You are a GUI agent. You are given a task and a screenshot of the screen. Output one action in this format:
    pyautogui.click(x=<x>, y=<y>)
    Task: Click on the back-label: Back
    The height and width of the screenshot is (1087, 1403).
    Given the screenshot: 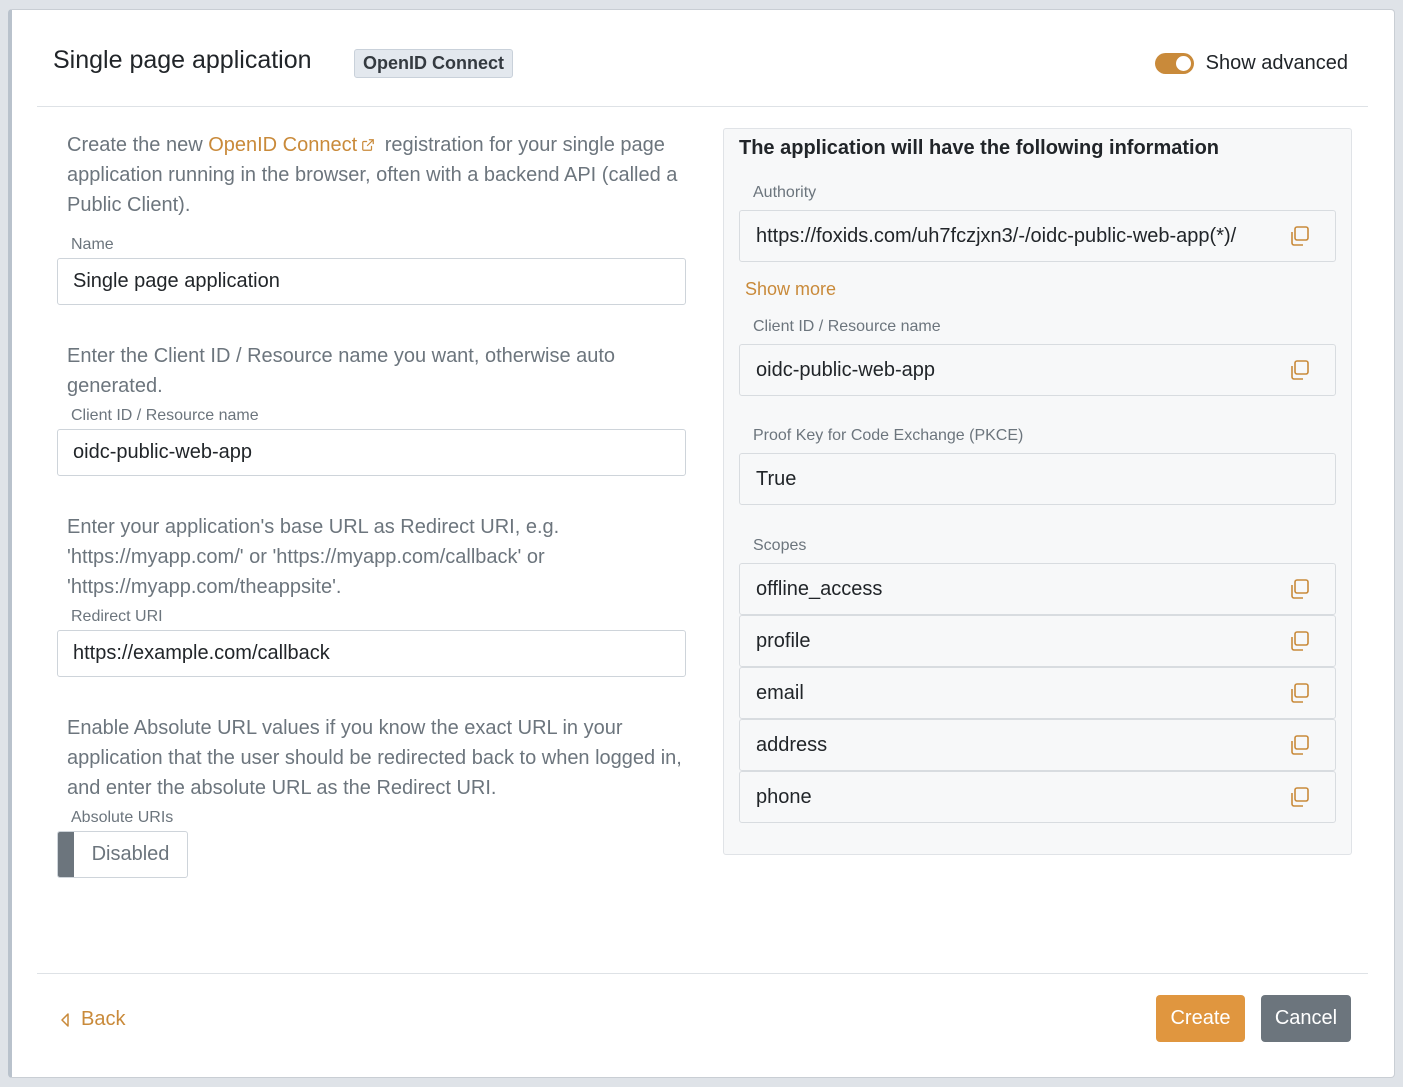 What is the action you would take?
    pyautogui.click(x=103, y=1019)
    